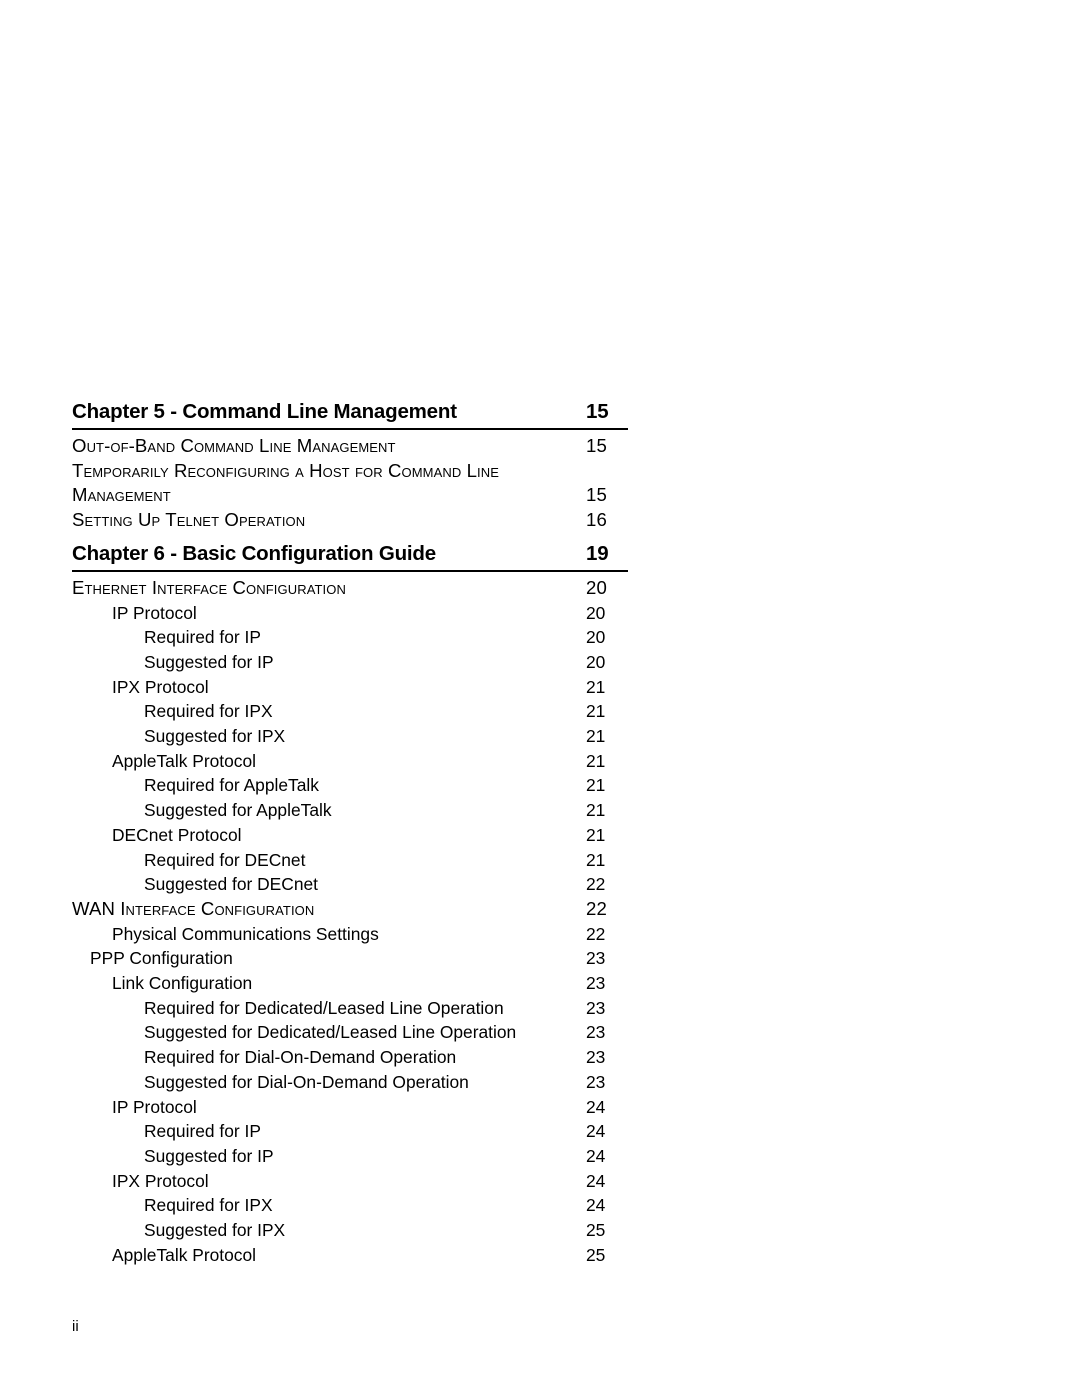  Describe the element at coordinates (234, 445) in the screenshot. I see `toc-entry-label: Out-of-Band Command Line Management` at that location.